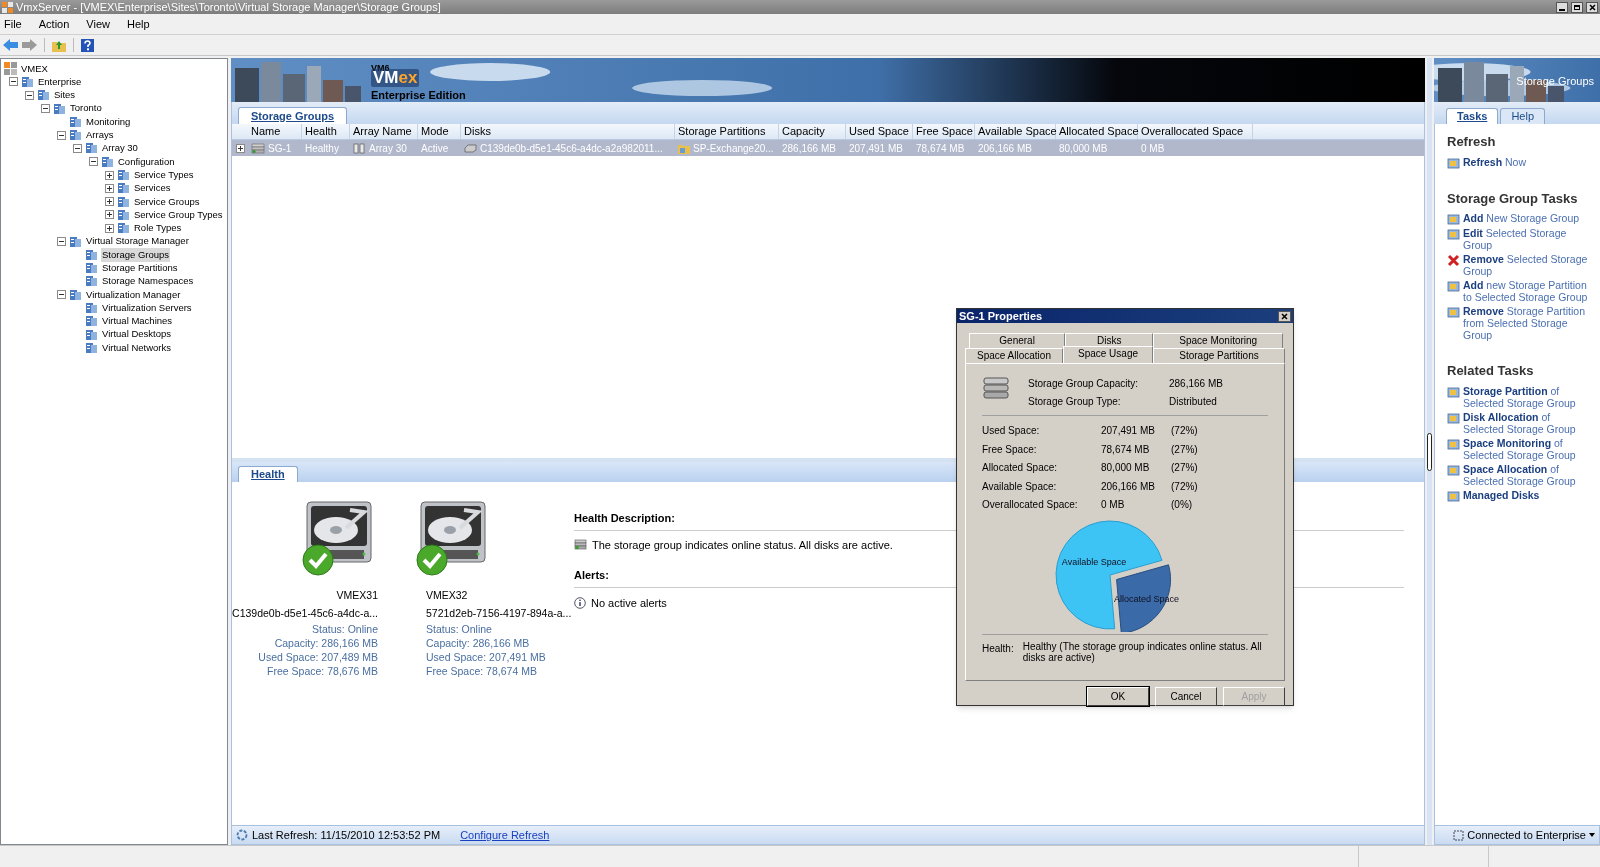 The image size is (1600, 867). What do you see at coordinates (54, 24) in the screenshot?
I see `menu-item: Action` at bounding box center [54, 24].